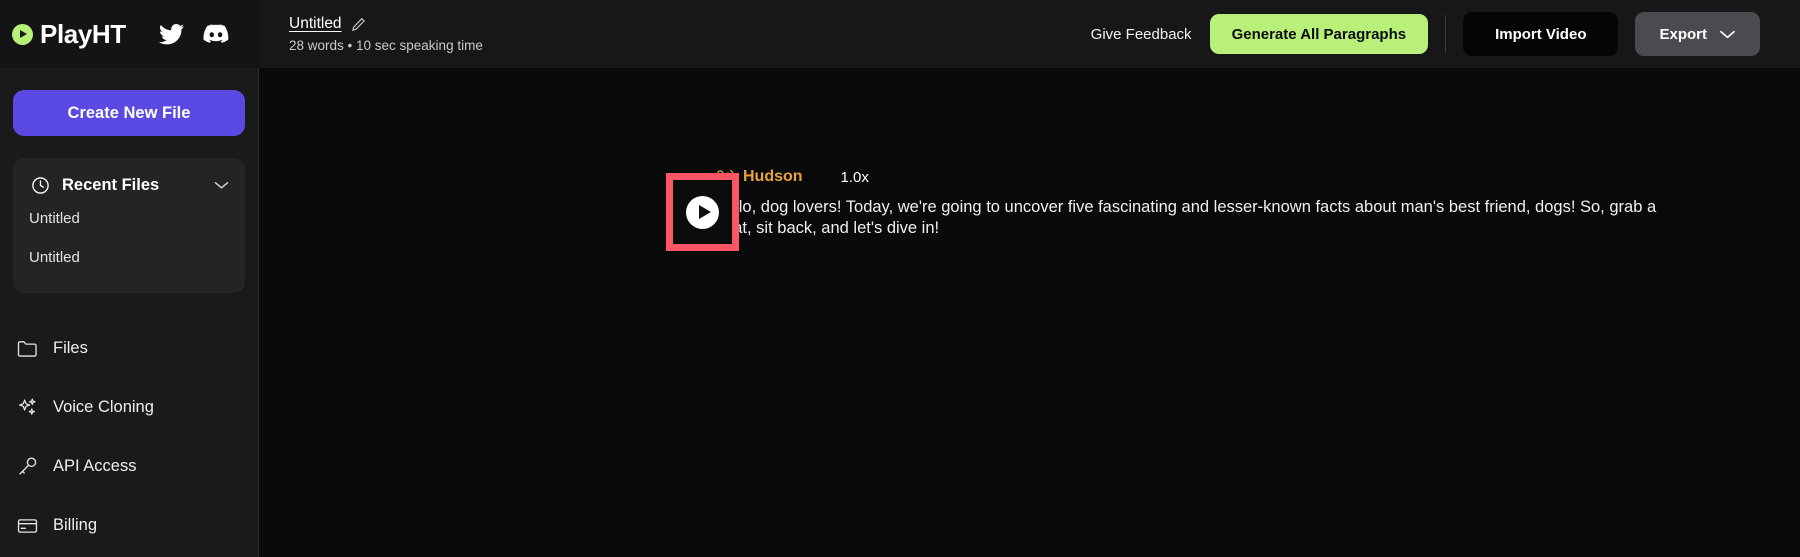 This screenshot has height=557, width=1800. Describe the element at coordinates (1683, 34) in the screenshot. I see `export-label: Export` at that location.